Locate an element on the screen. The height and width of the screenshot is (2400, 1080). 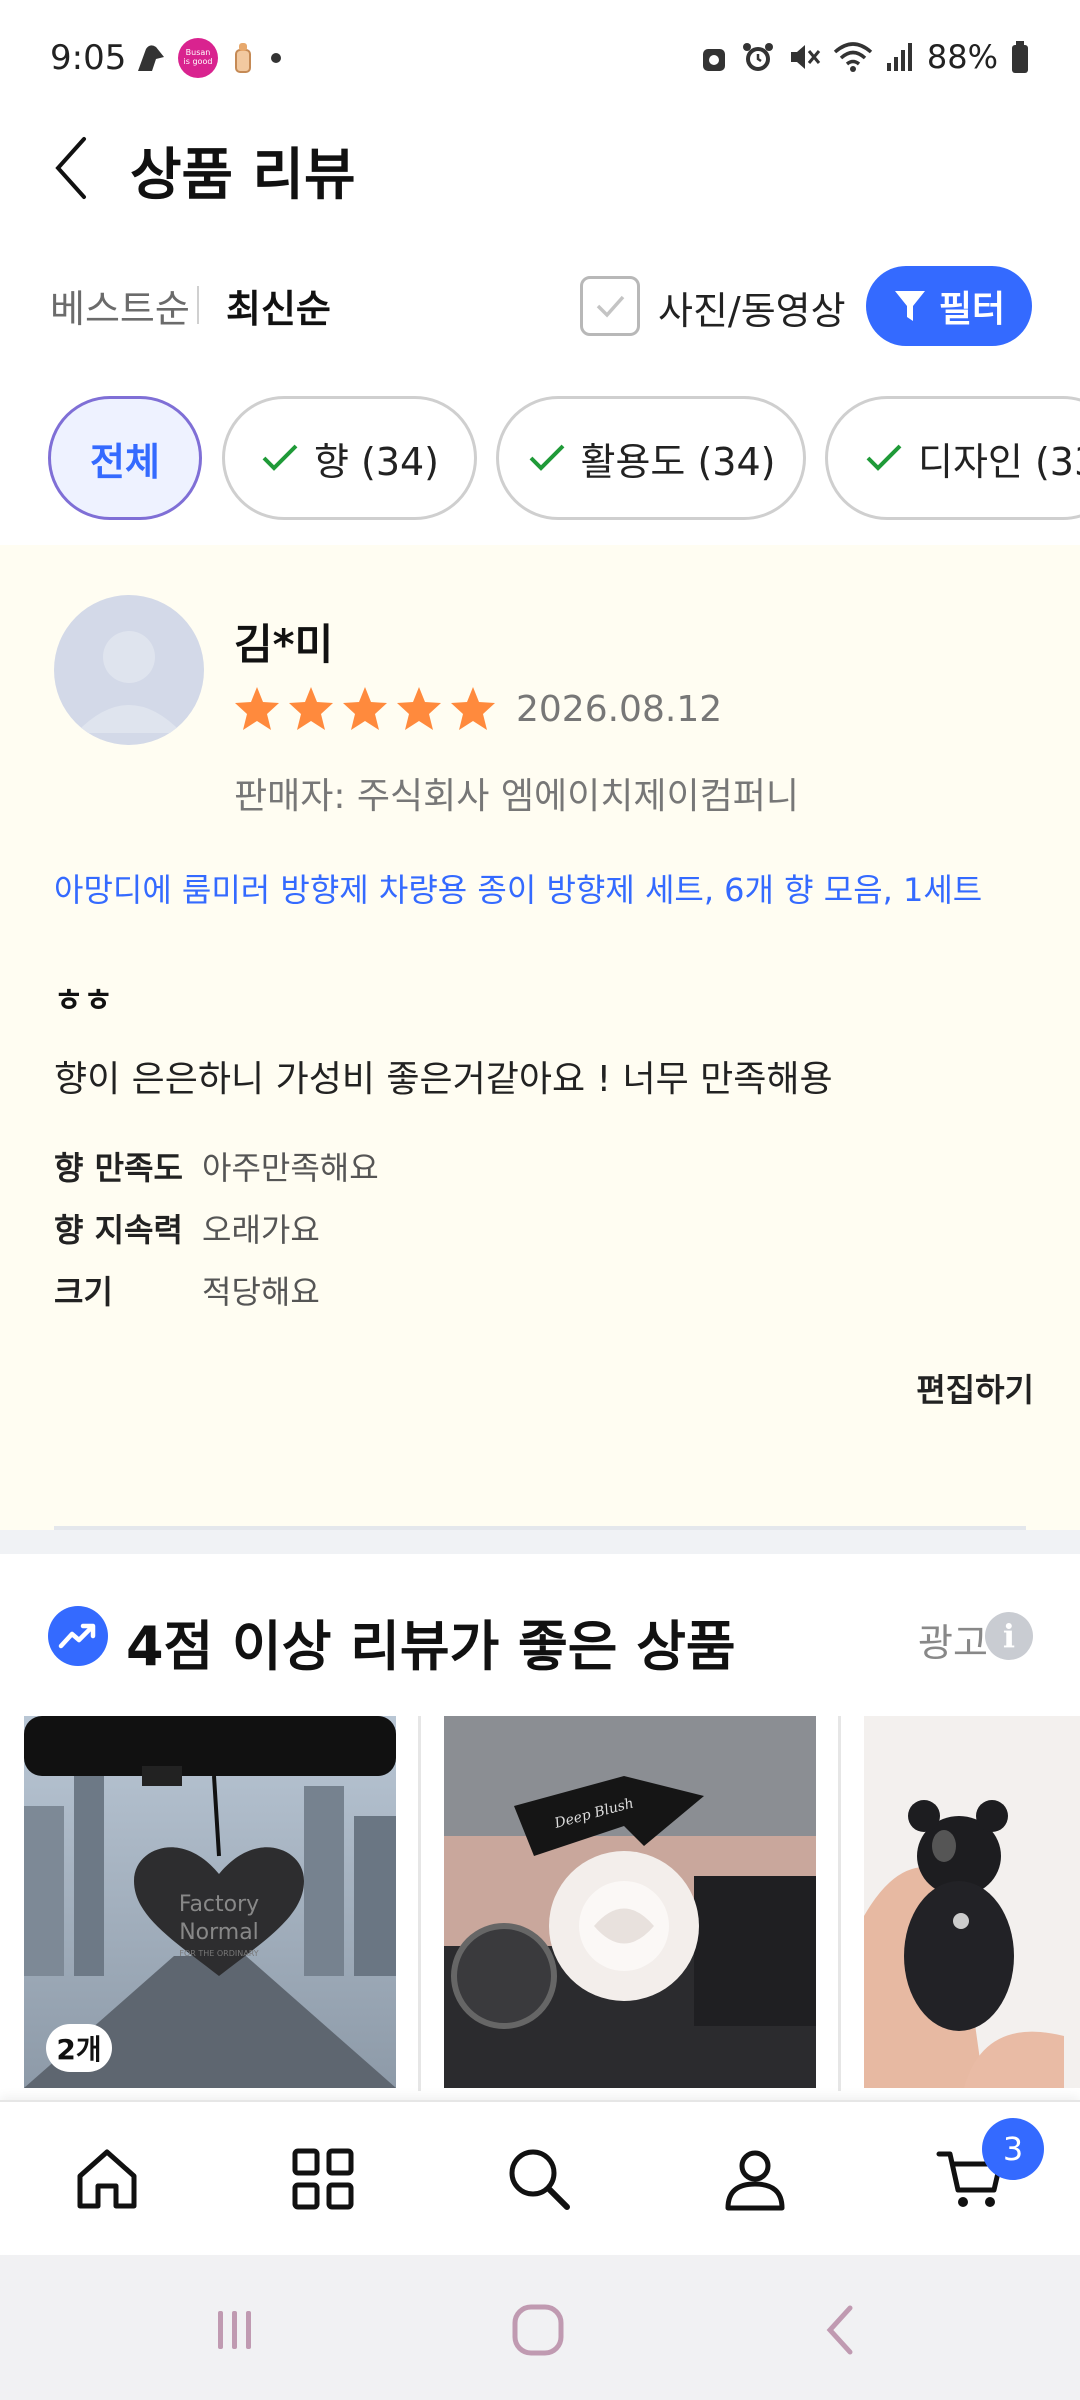
recent-apps-icon is located at coordinates (234, 2330).